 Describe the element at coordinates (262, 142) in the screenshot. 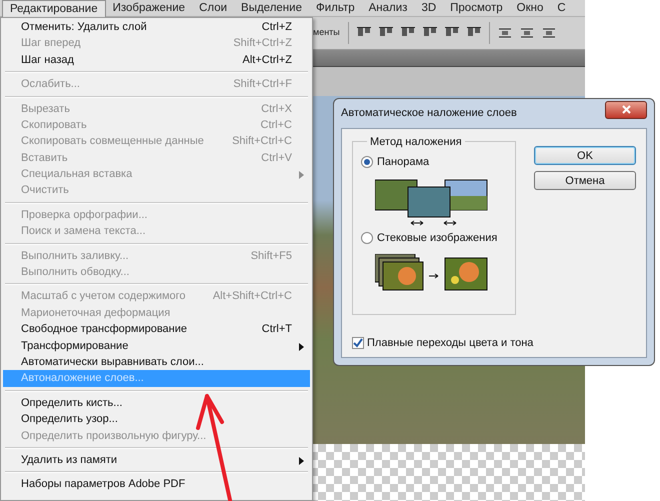

I see `shortcut-text: Shift+Ctrl+C` at that location.